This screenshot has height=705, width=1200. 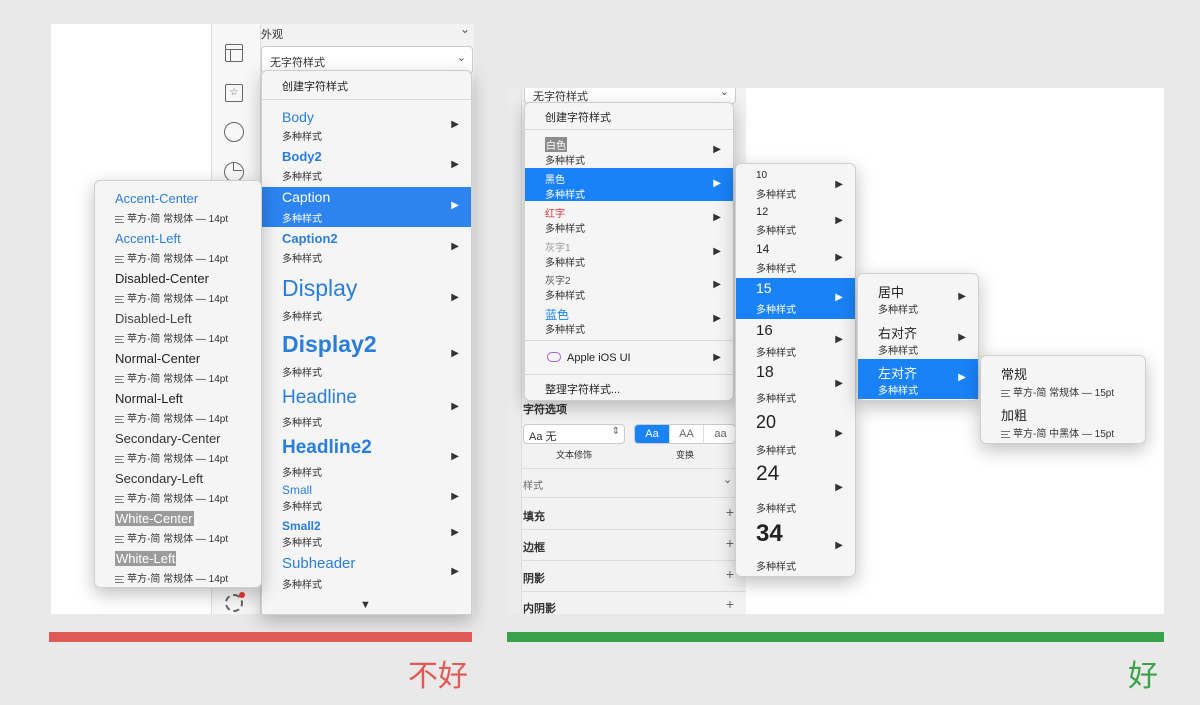 What do you see at coordinates (178, 408) in the screenshot?
I see `character-style-item: Normal-Left 苹方-简 常规体 — 14pt` at bounding box center [178, 408].